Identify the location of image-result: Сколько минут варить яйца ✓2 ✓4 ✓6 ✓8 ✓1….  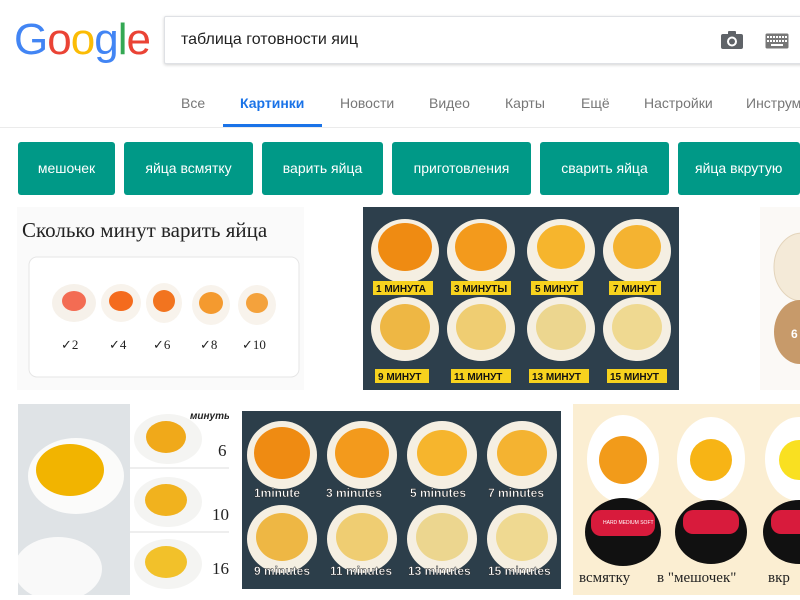
(160, 298).